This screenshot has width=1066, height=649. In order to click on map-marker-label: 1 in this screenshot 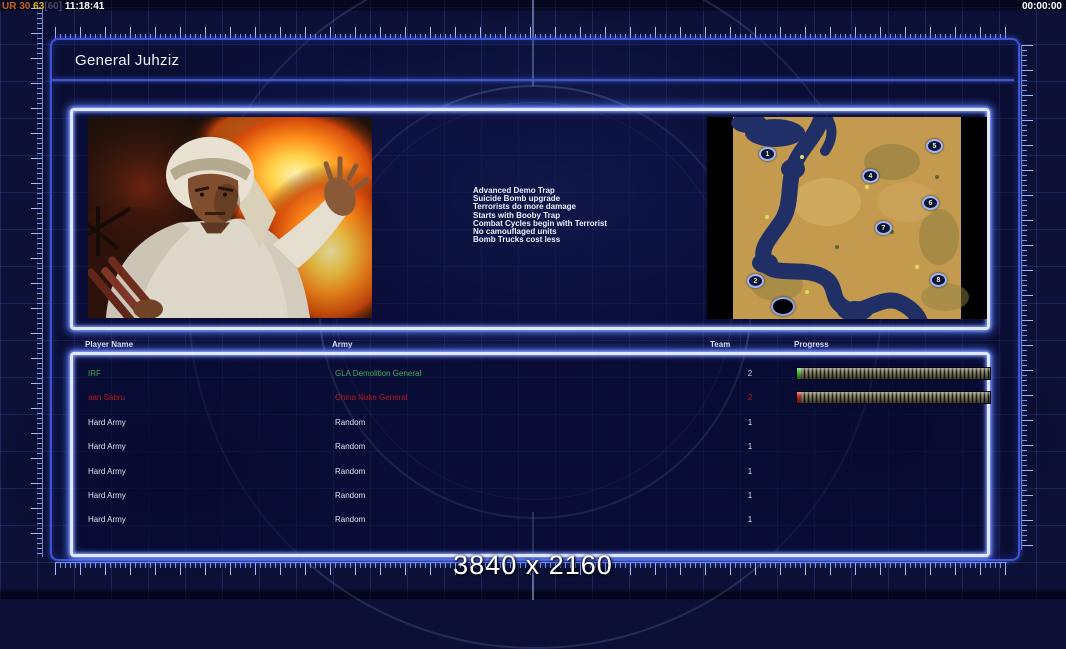, I will do `click(767, 154)`.